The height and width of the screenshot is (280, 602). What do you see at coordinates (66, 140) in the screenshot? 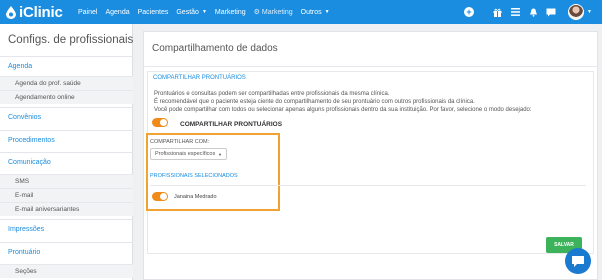
I see `sidebar-item-procedimentos: Procedimentos` at bounding box center [66, 140].